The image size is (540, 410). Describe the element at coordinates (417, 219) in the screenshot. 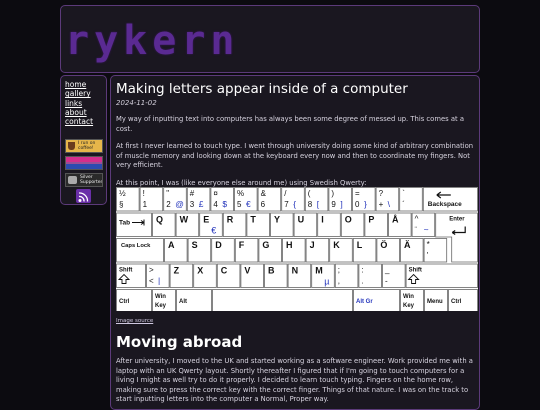

I see `key-caret-shift-label: ^` at that location.